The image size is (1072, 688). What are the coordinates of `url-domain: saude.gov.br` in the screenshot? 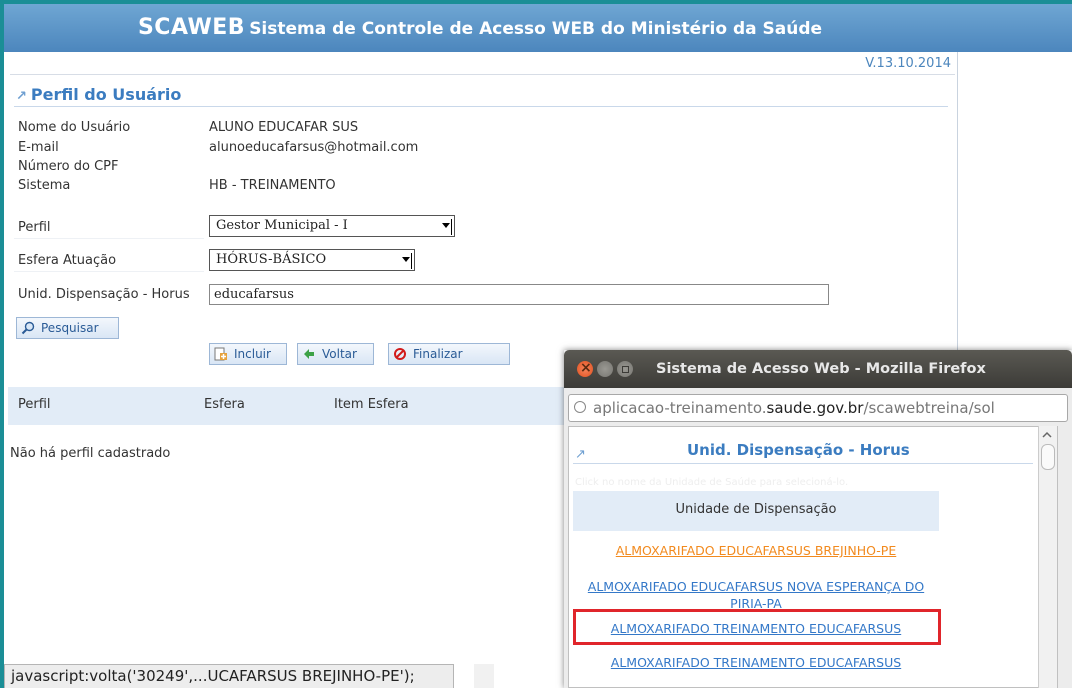 It's located at (815, 408).